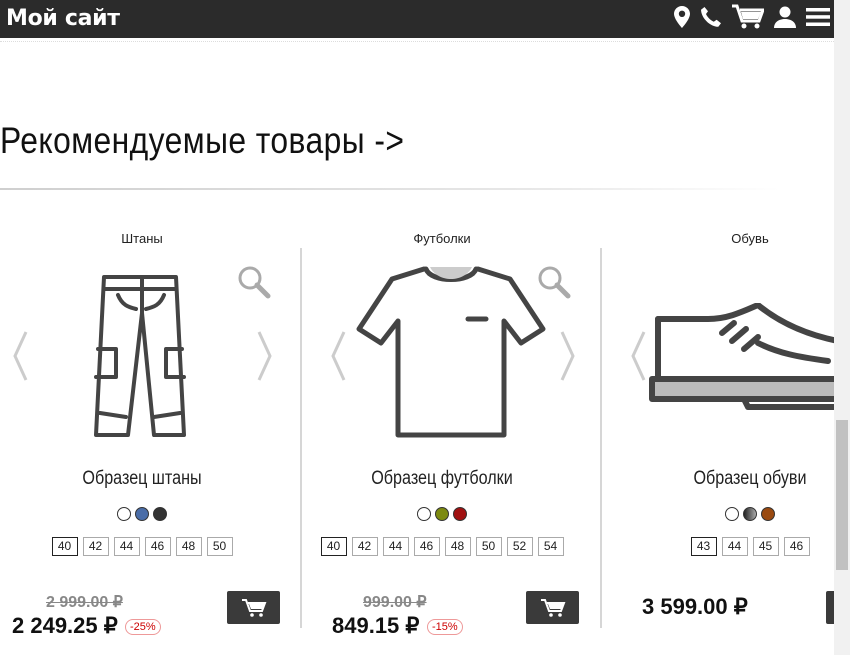 The image size is (850, 655). I want to click on zoom-icon, so click(254, 284).